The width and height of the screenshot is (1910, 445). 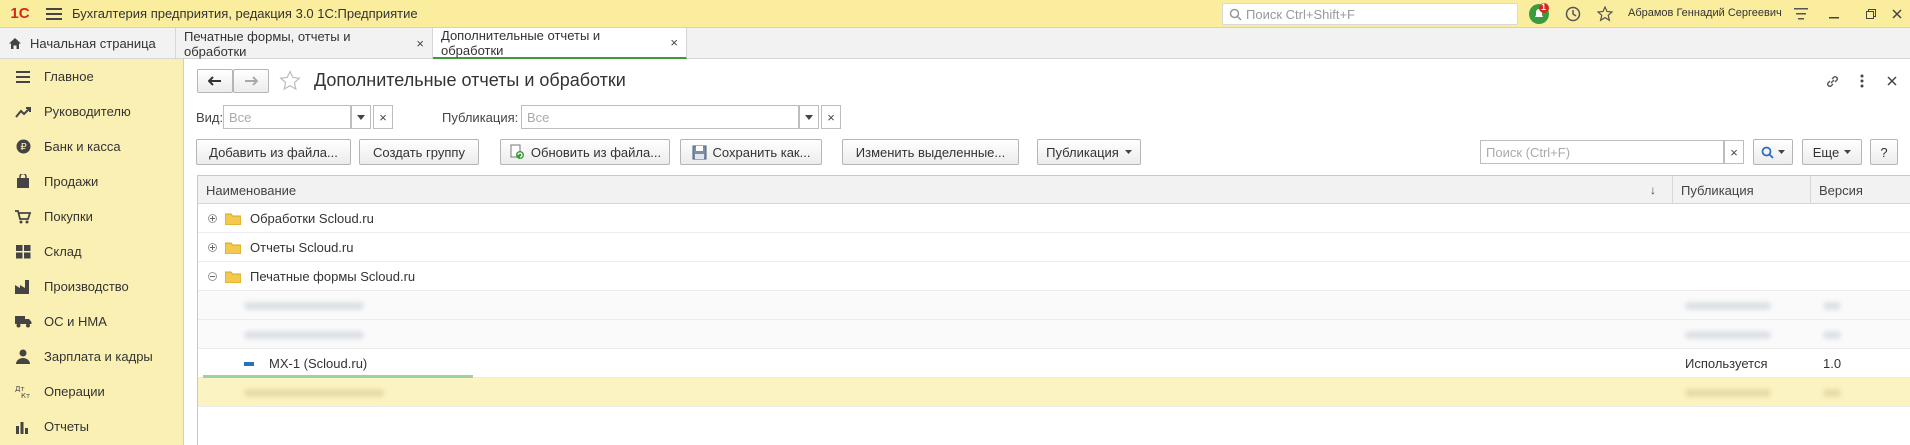 I want to click on svg-text: Кт, so click(x=25, y=395).